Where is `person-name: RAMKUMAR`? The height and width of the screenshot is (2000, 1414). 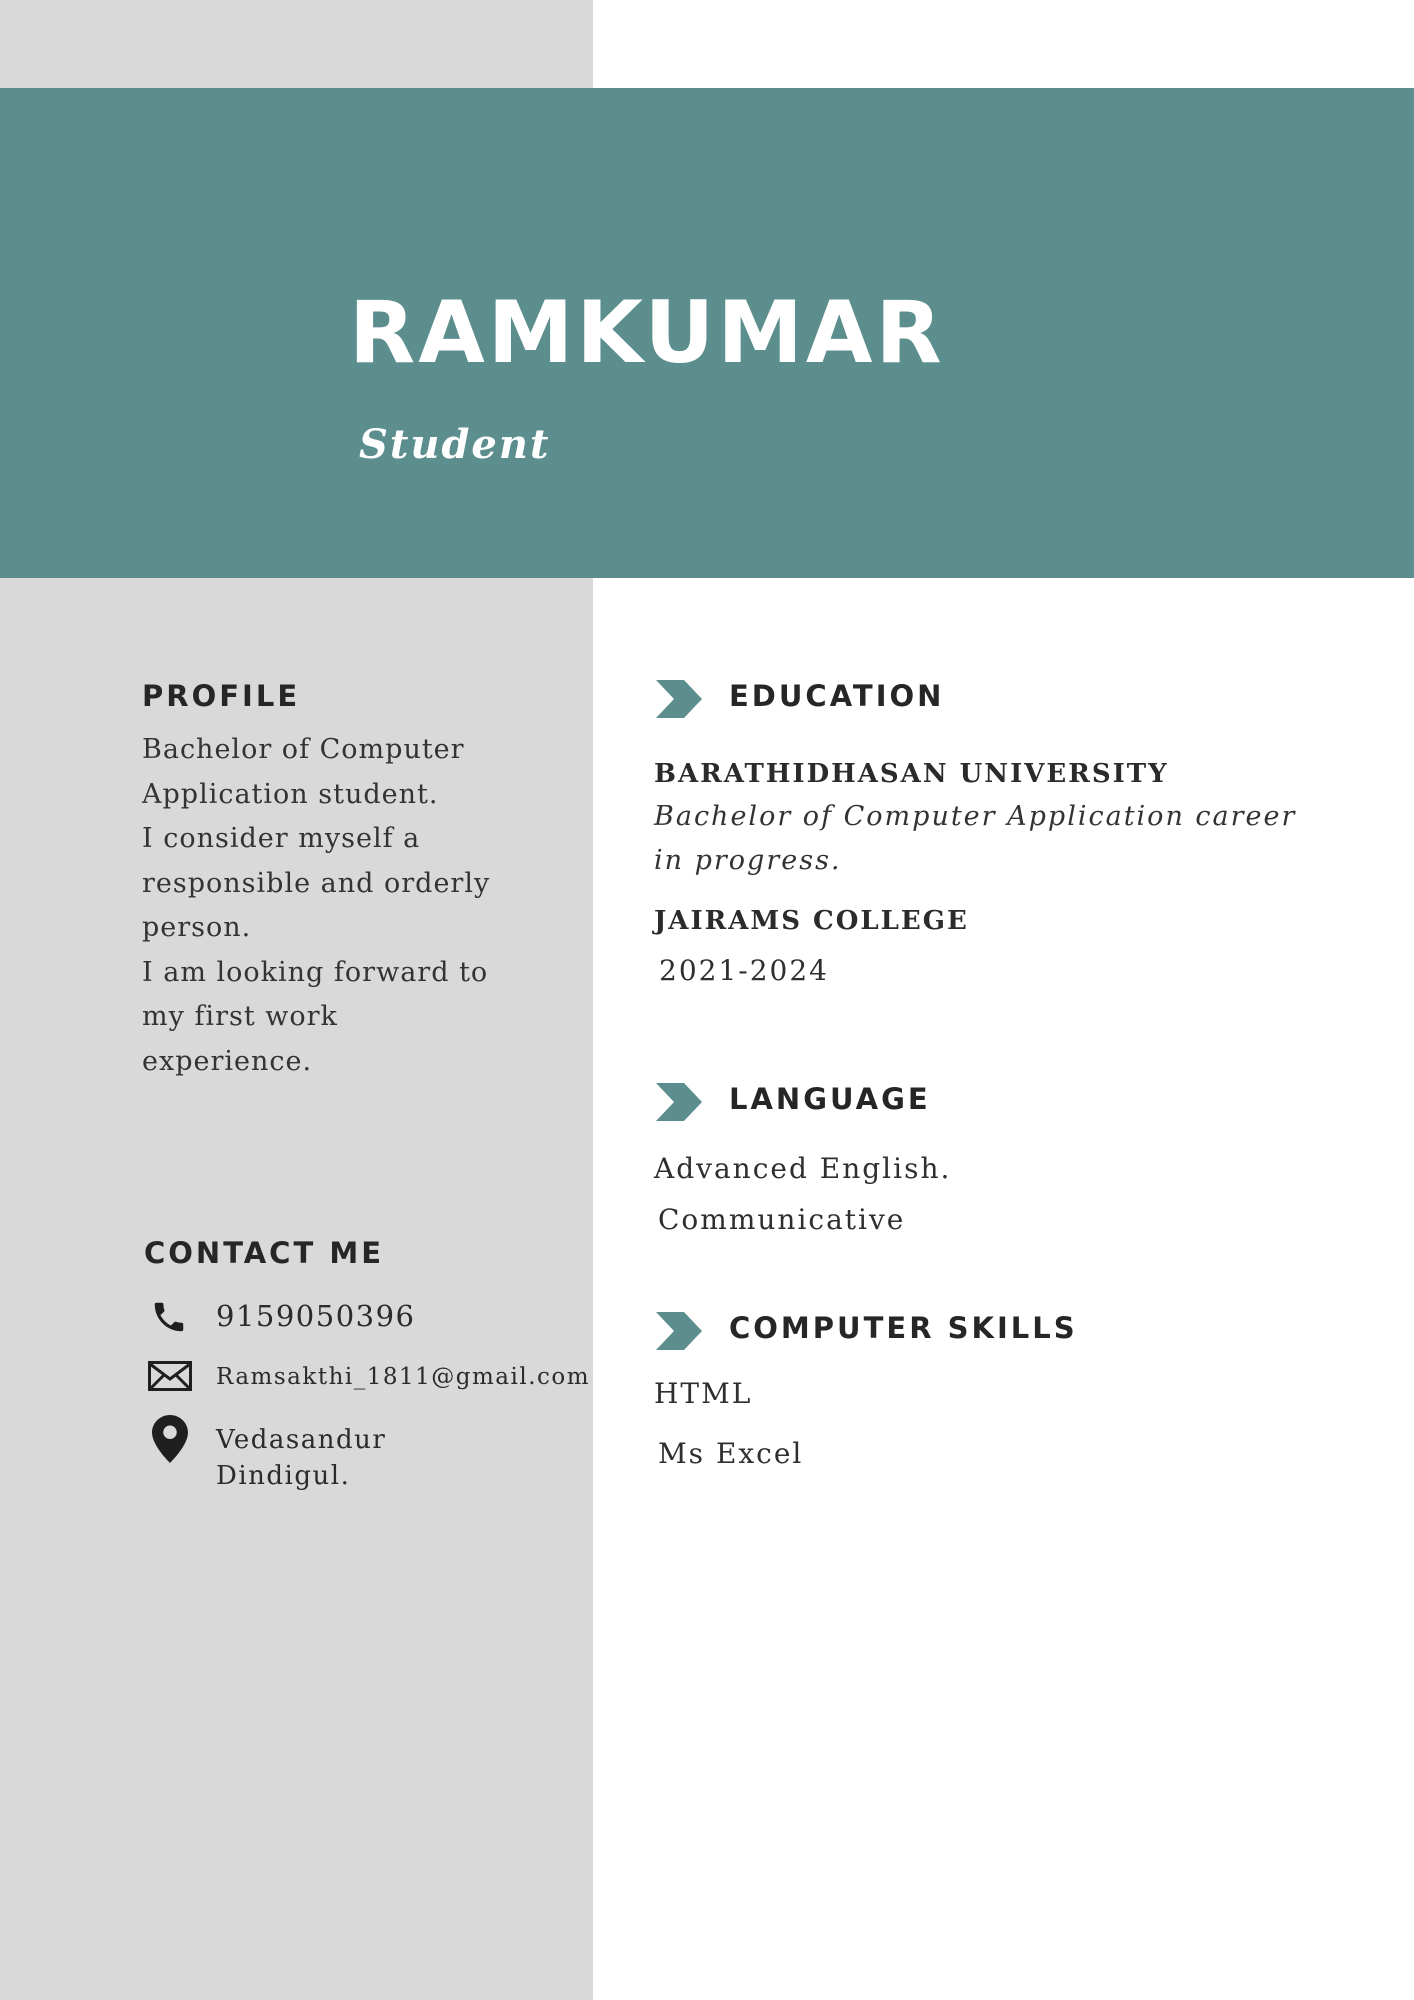 person-name: RAMKUMAR is located at coordinates (647, 333).